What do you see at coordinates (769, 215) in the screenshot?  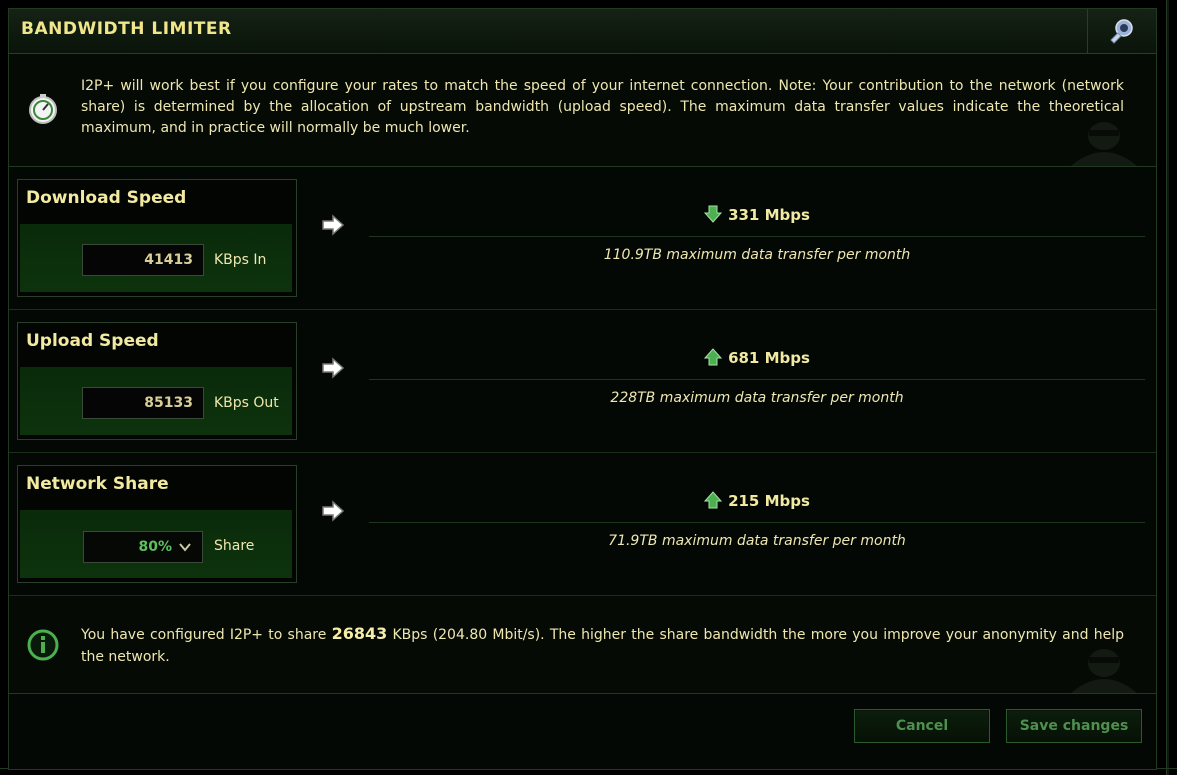 I see `download-mbps: 331 Mbps` at bounding box center [769, 215].